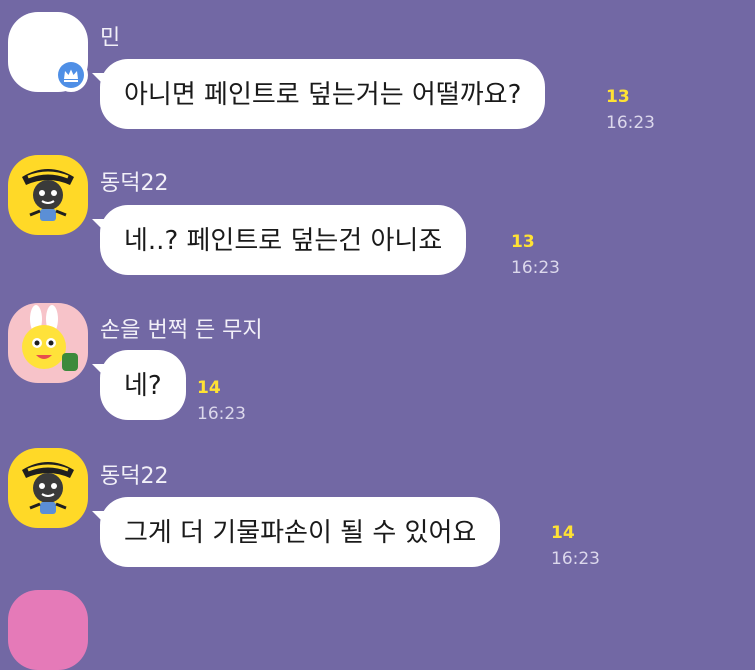 The height and width of the screenshot is (670, 755). What do you see at coordinates (181, 330) in the screenshot?
I see `sender-name: 손을 번쩍 든 무지` at bounding box center [181, 330].